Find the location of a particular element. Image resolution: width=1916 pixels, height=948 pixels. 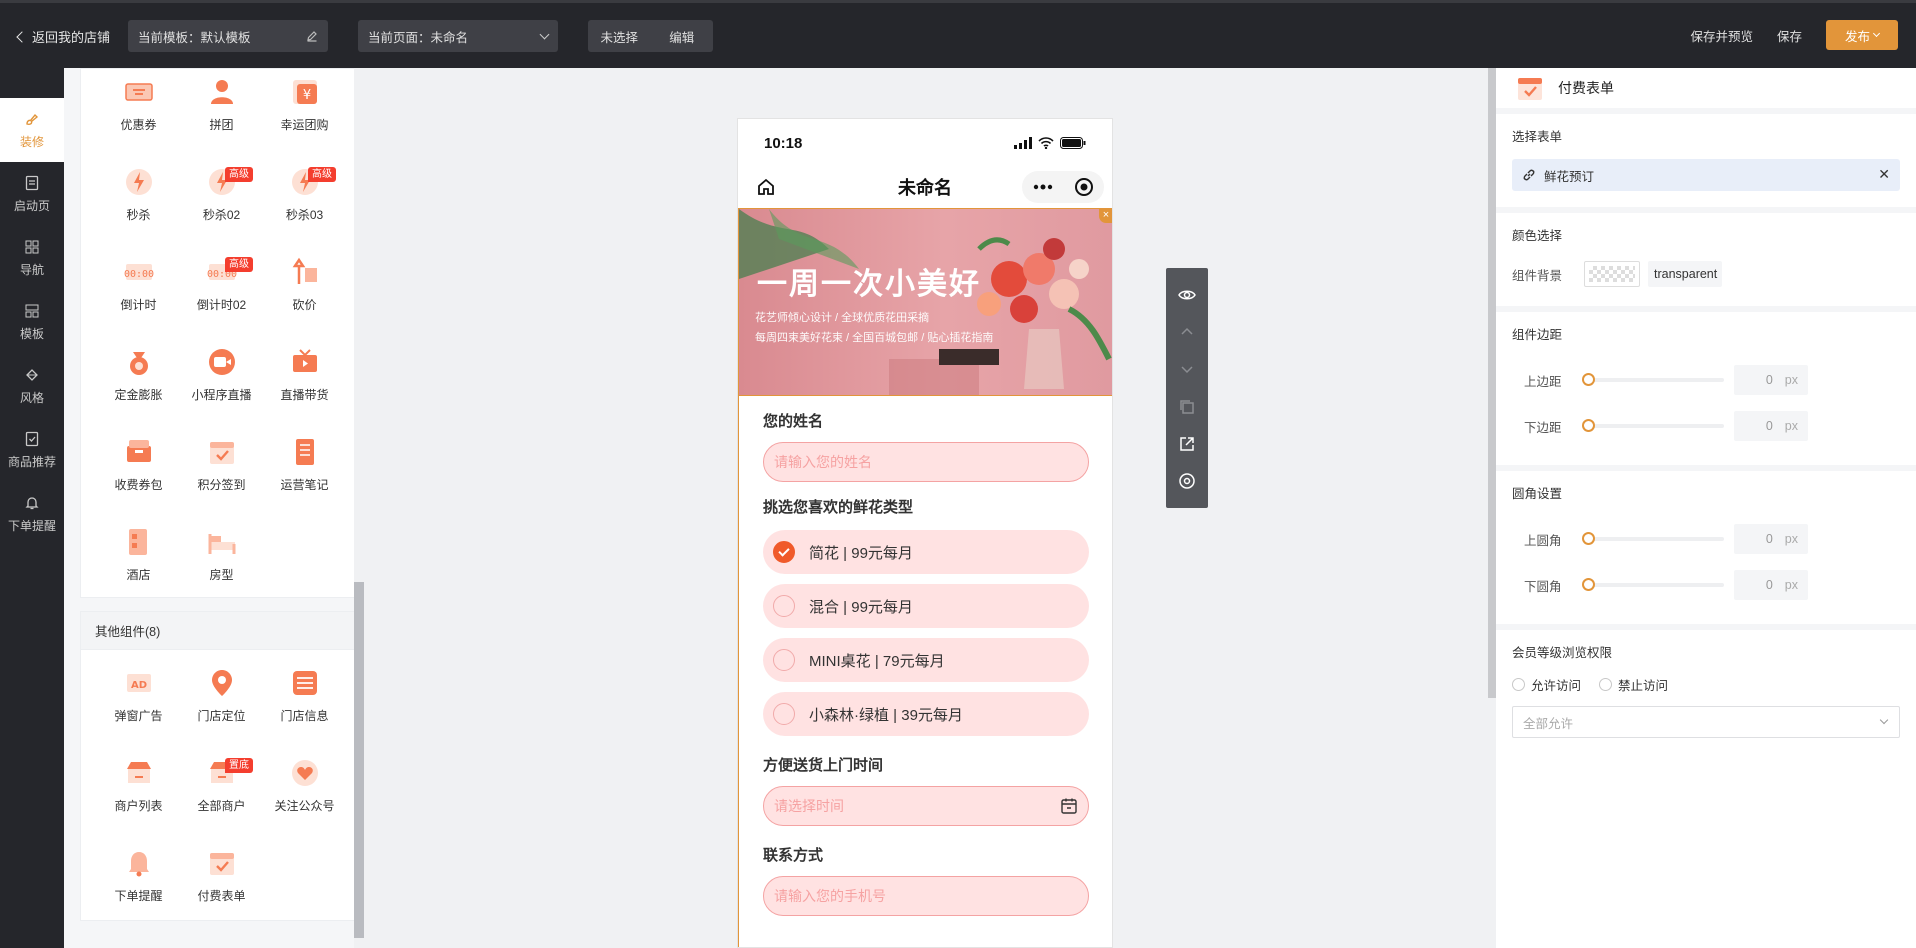

phone-number-input: 请输入您的手机号 is located at coordinates (926, 896).